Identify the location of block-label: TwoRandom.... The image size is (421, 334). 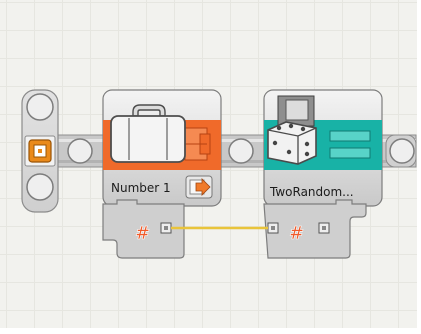
(311, 192).